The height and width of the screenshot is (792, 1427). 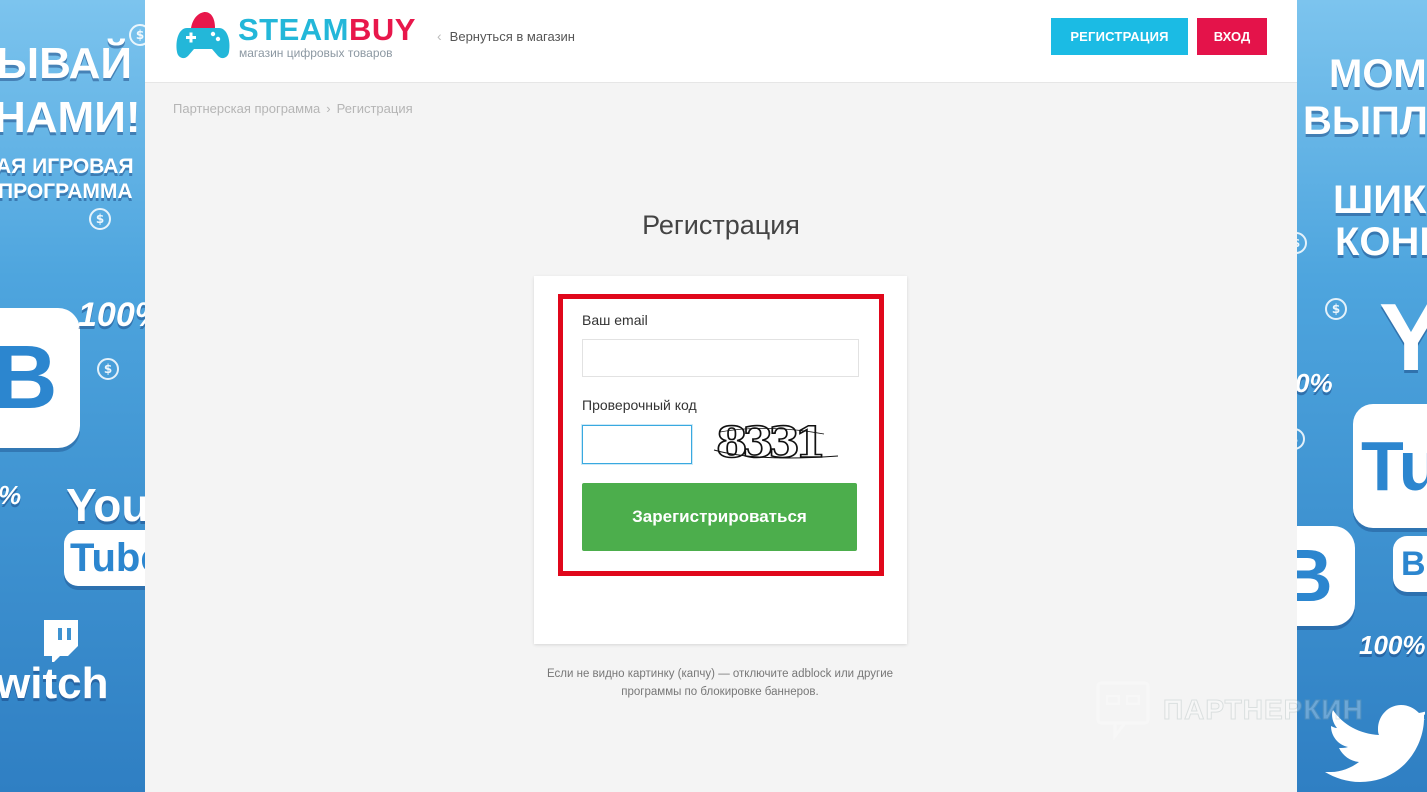 I want to click on banner-text: ВЫПЛ, so click(x=1365, y=121).